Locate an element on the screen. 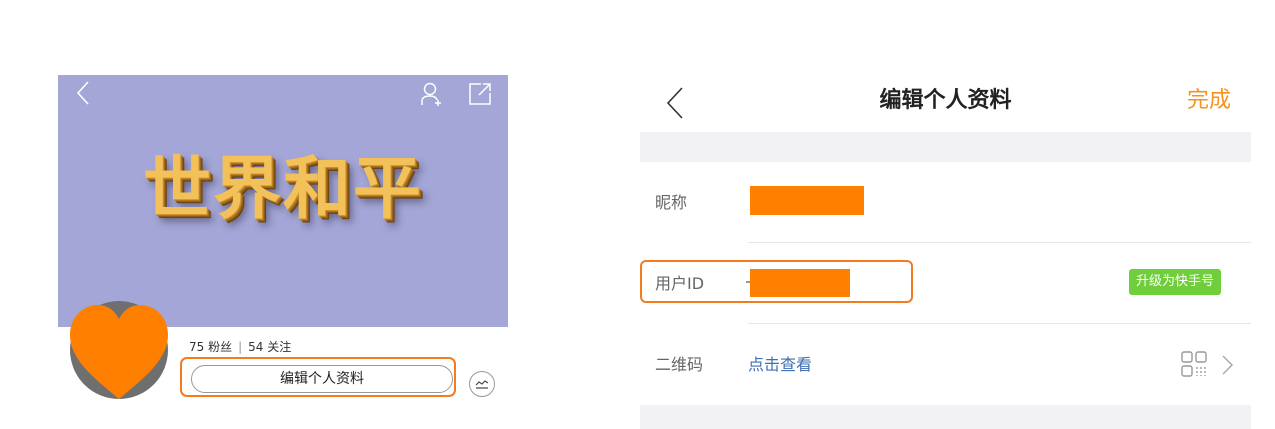 The image size is (1275, 429). back-chevron-icon is located at coordinates (84, 93).